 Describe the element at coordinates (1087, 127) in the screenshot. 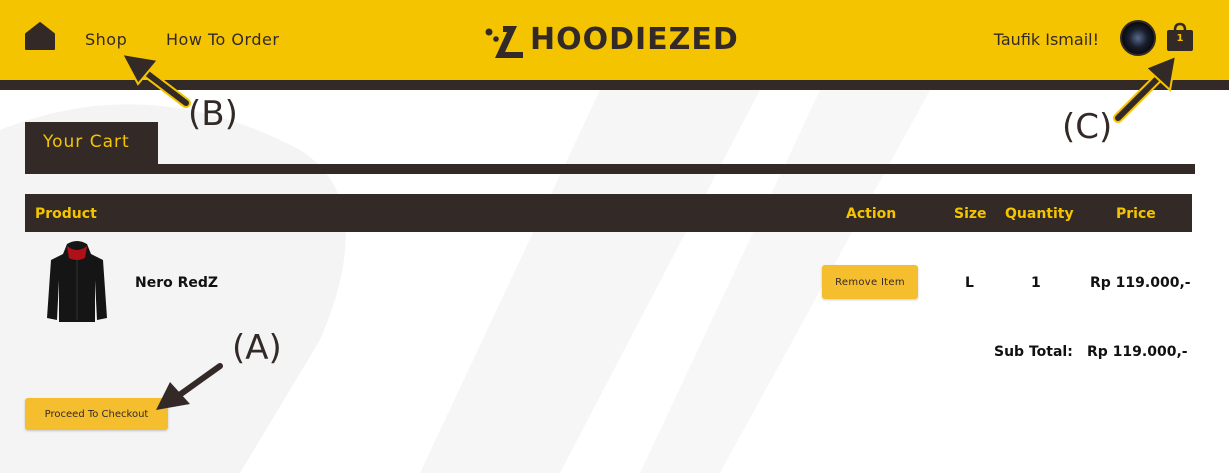

I see `annotation-label-c: (C)` at that location.